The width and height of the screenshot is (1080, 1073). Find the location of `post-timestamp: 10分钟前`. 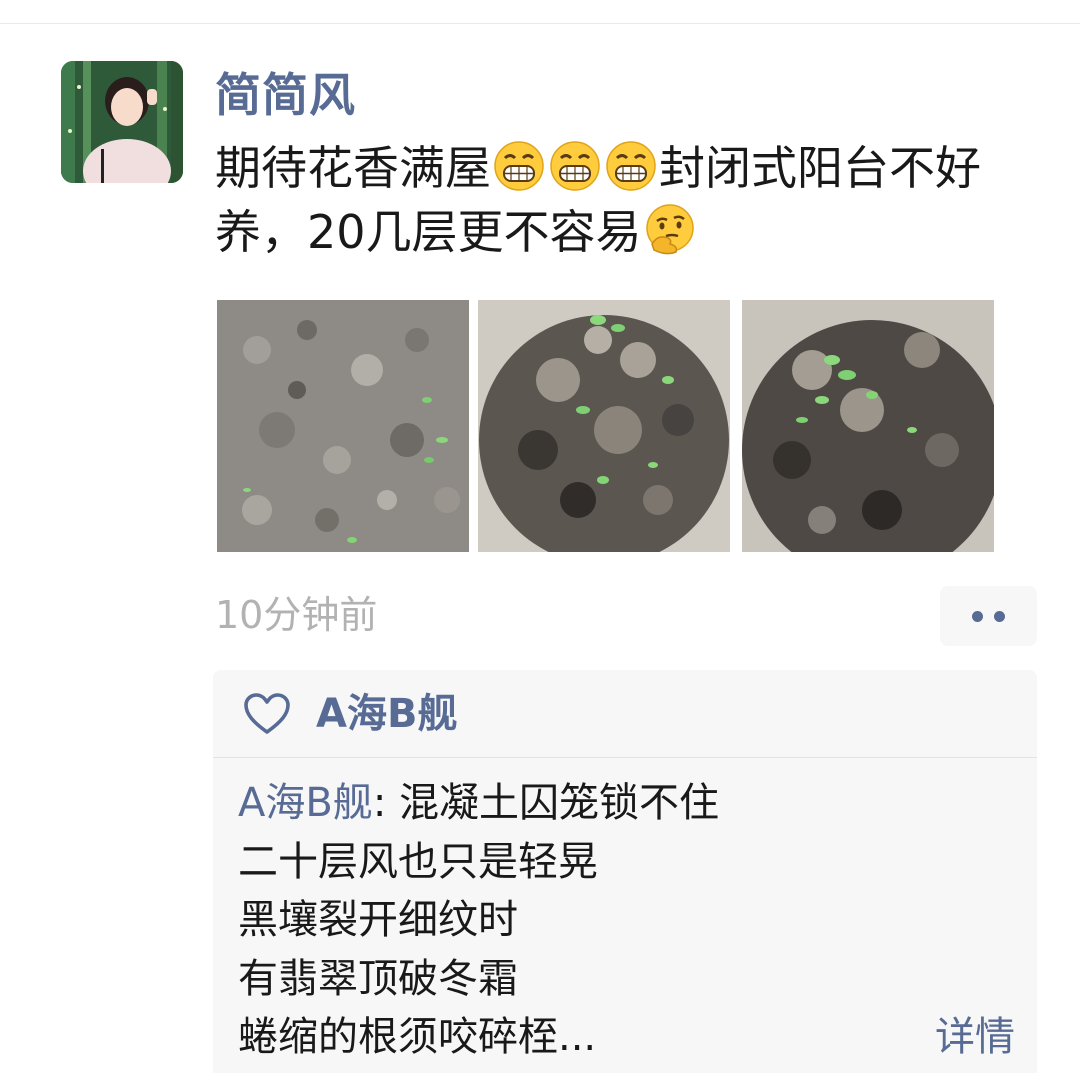

post-timestamp: 10分钟前 is located at coordinates (296, 615).